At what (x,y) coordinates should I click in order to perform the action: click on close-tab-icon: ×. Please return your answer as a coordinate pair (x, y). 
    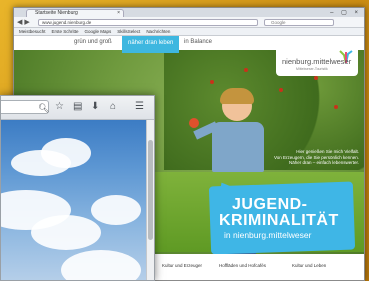
    Looking at the image, I should click on (118, 13).